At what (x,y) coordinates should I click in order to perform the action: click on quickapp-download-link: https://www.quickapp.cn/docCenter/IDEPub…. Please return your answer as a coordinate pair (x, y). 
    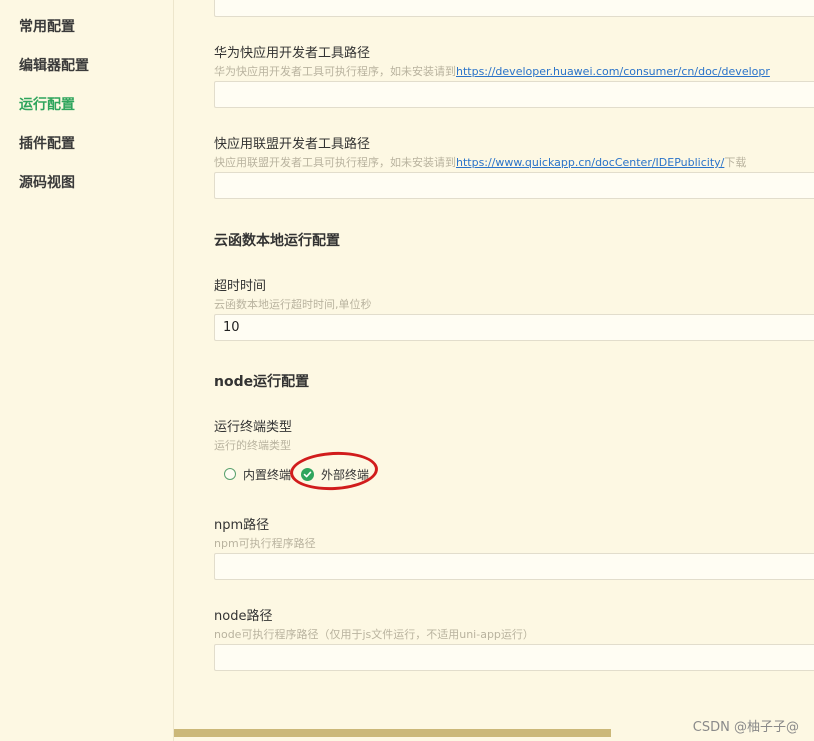
    Looking at the image, I should click on (590, 162).